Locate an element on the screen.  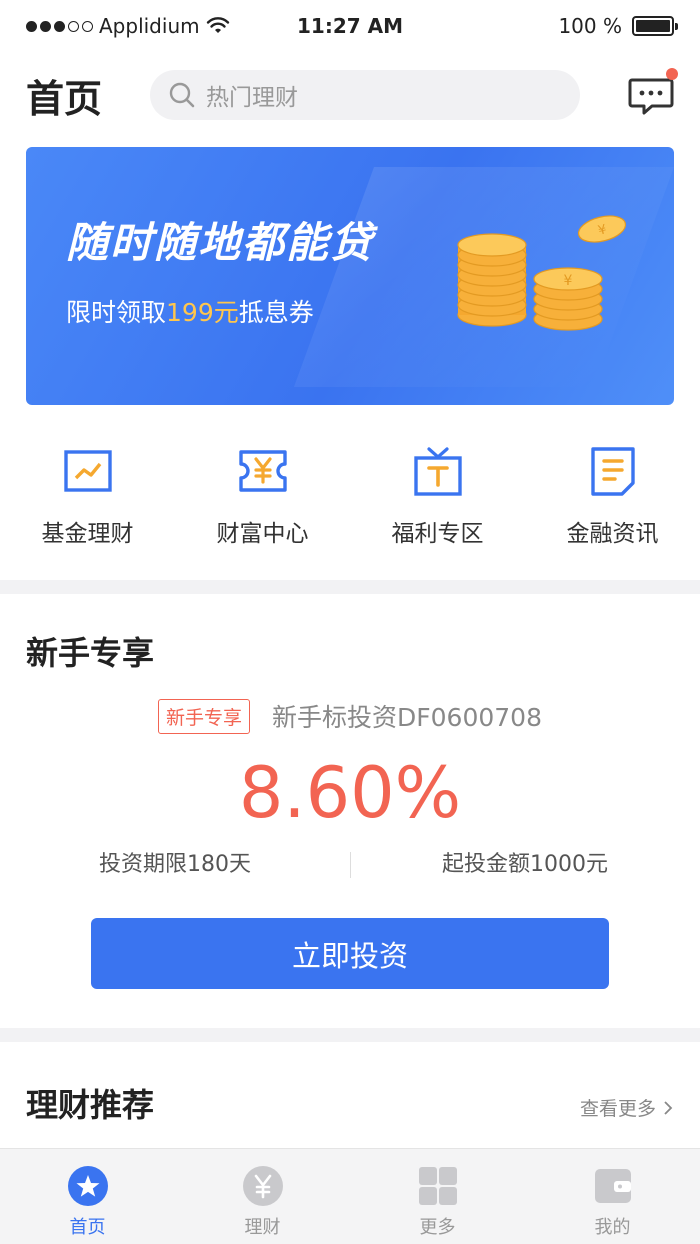
fund-chart-icon is located at coordinates (87, 471).